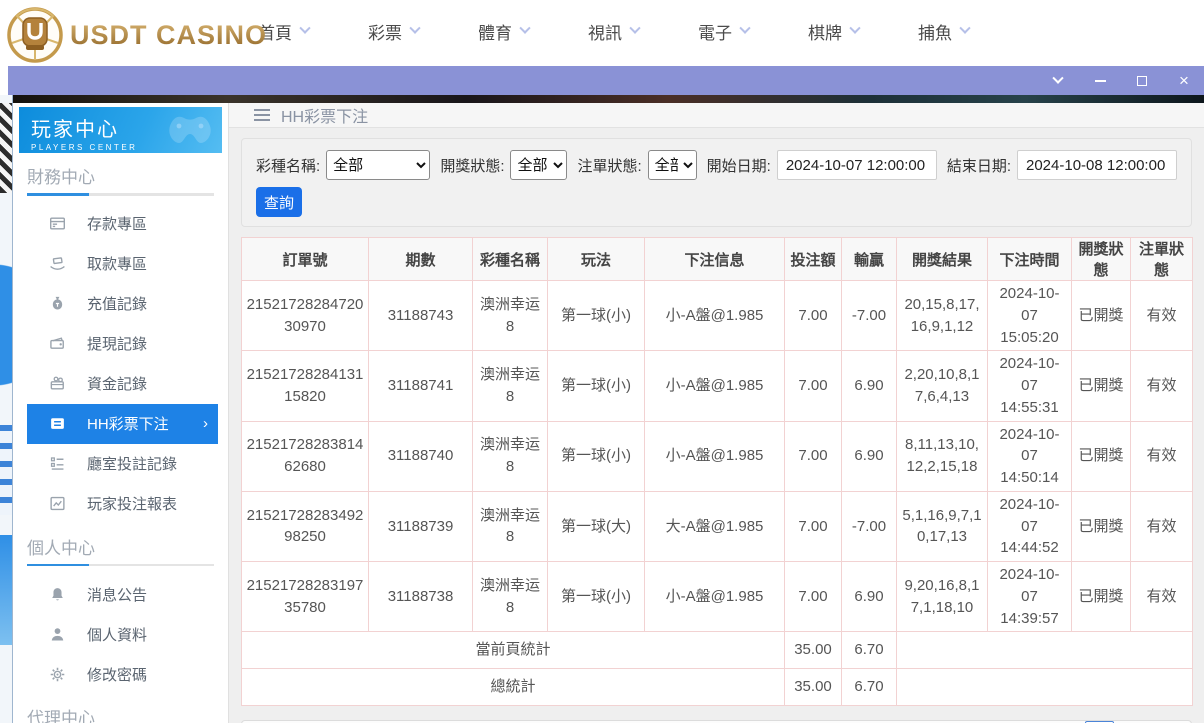 This screenshot has width=1204, height=723. What do you see at coordinates (942, 315) in the screenshot?
I see `cell-draw-result: 20,15,8,17,16,9,1,12` at bounding box center [942, 315].